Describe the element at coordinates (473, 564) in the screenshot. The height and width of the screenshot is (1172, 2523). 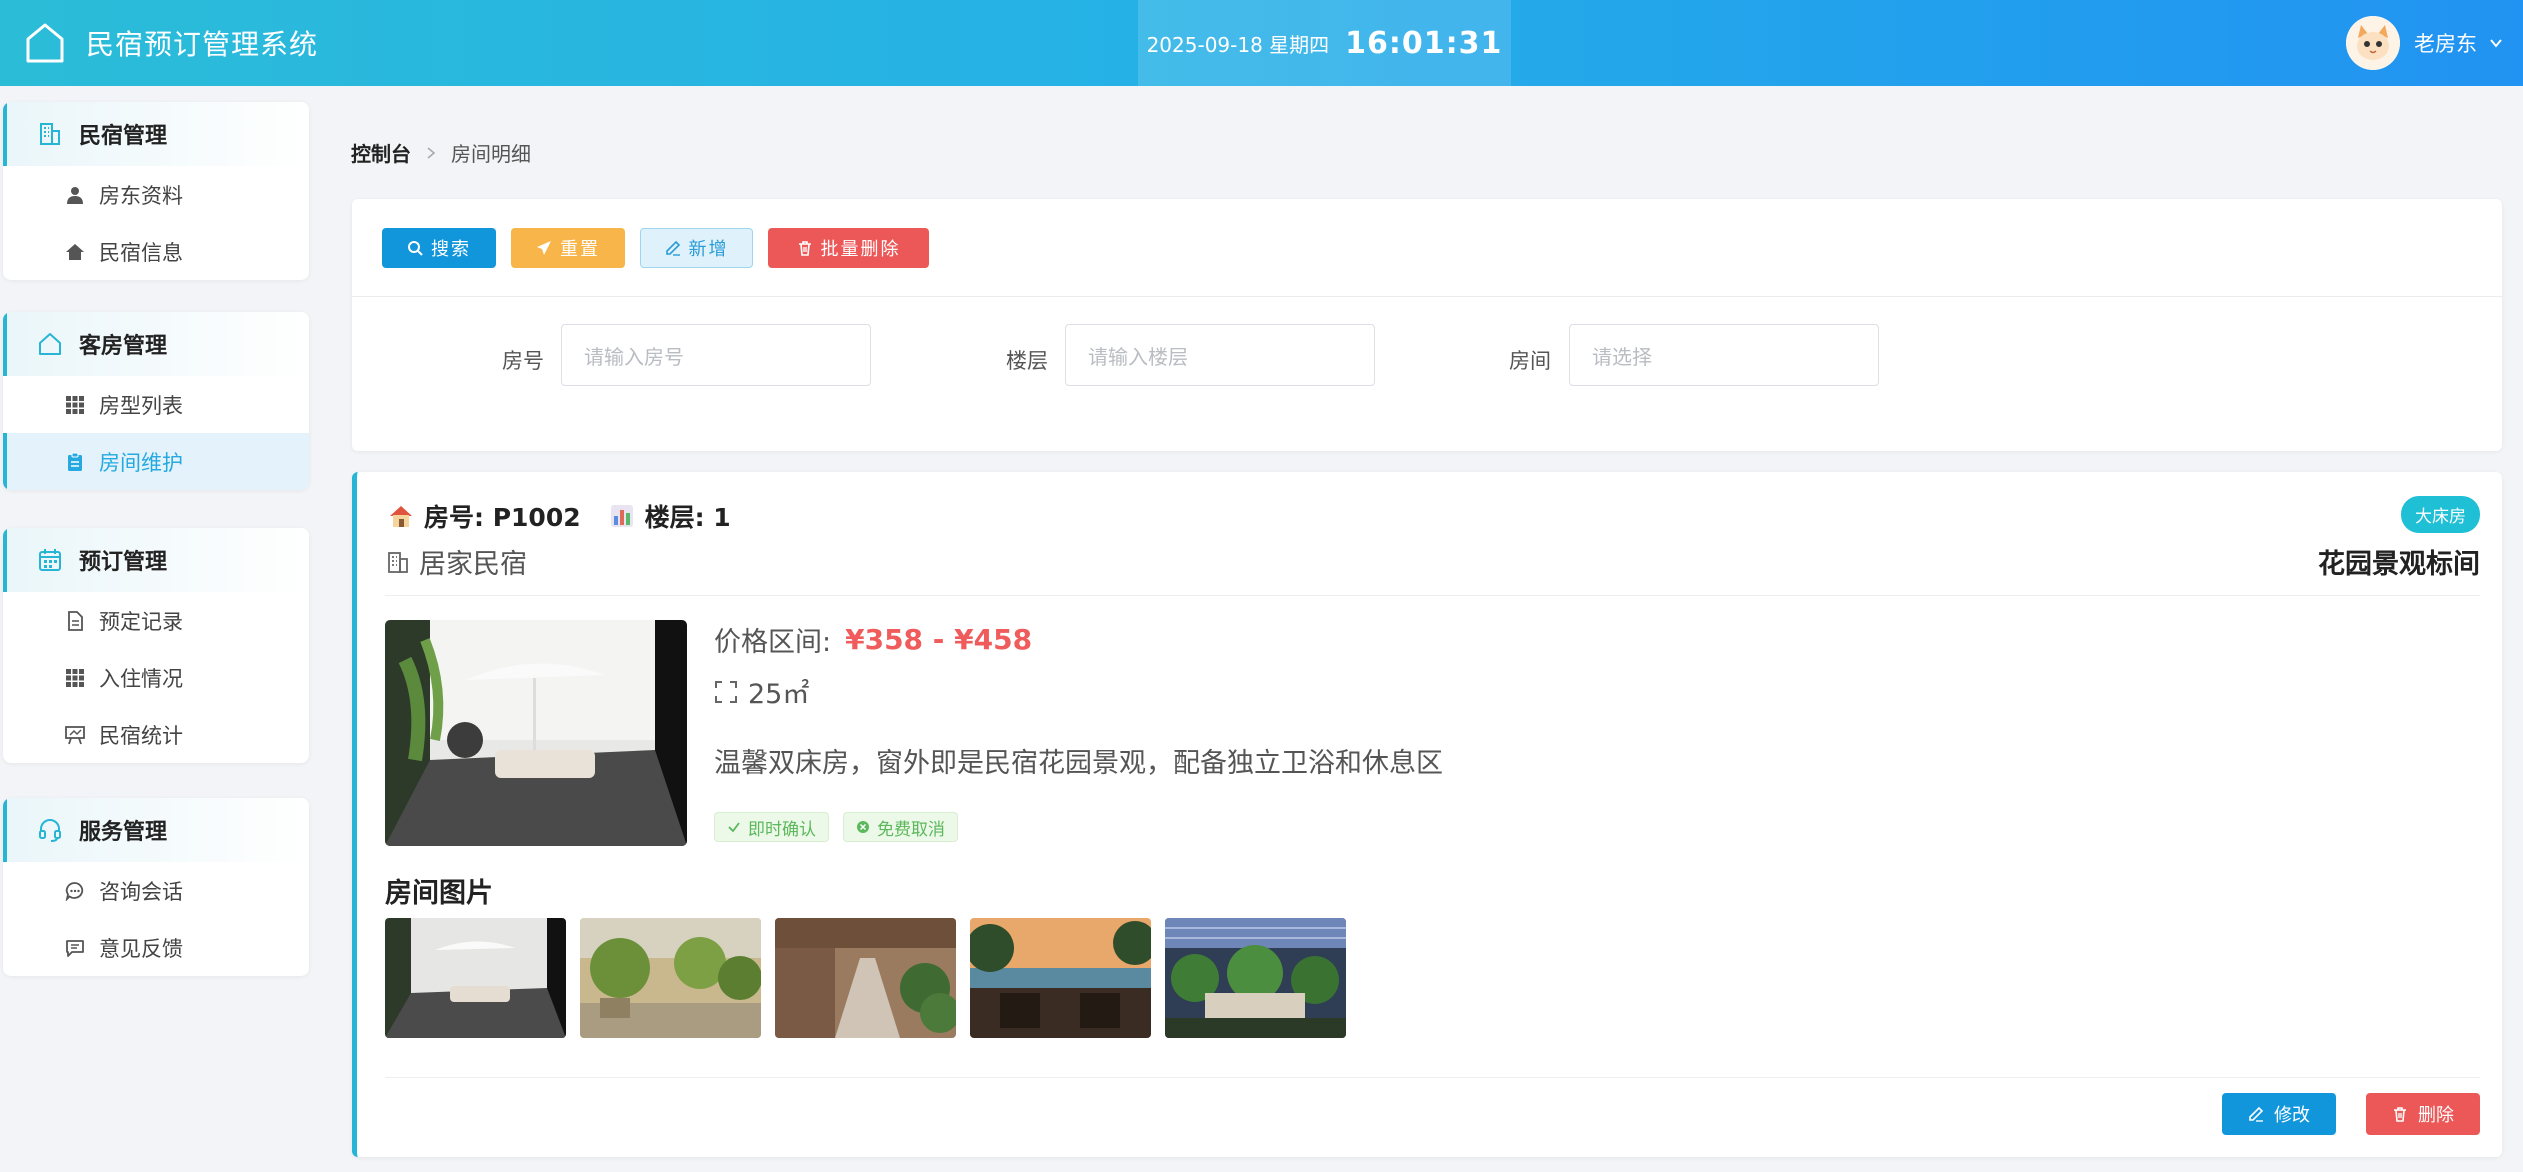
I see `homestay-name: 居家民宿` at that location.